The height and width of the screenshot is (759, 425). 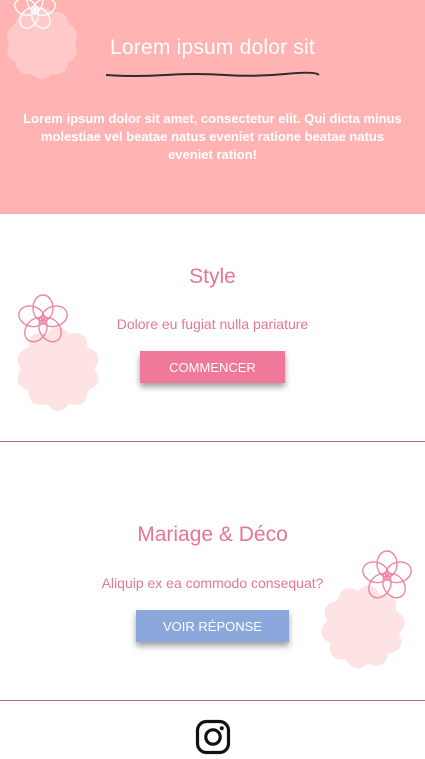 What do you see at coordinates (212, 367) in the screenshot?
I see `commencer-button: COMMENCER` at bounding box center [212, 367].